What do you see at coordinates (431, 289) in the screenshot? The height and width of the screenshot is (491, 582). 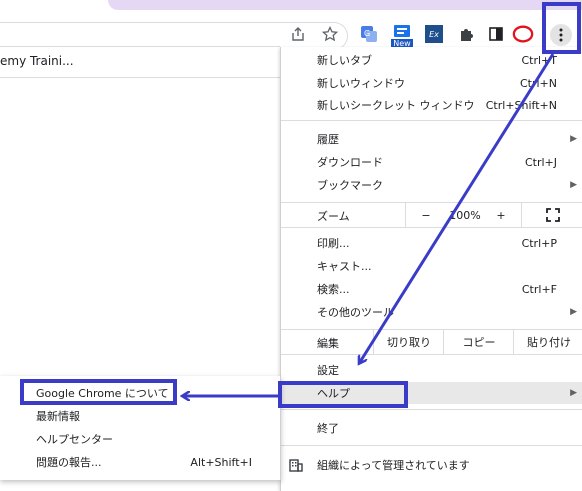 I see `menu-find: 検索... Ctrl+F` at bounding box center [431, 289].